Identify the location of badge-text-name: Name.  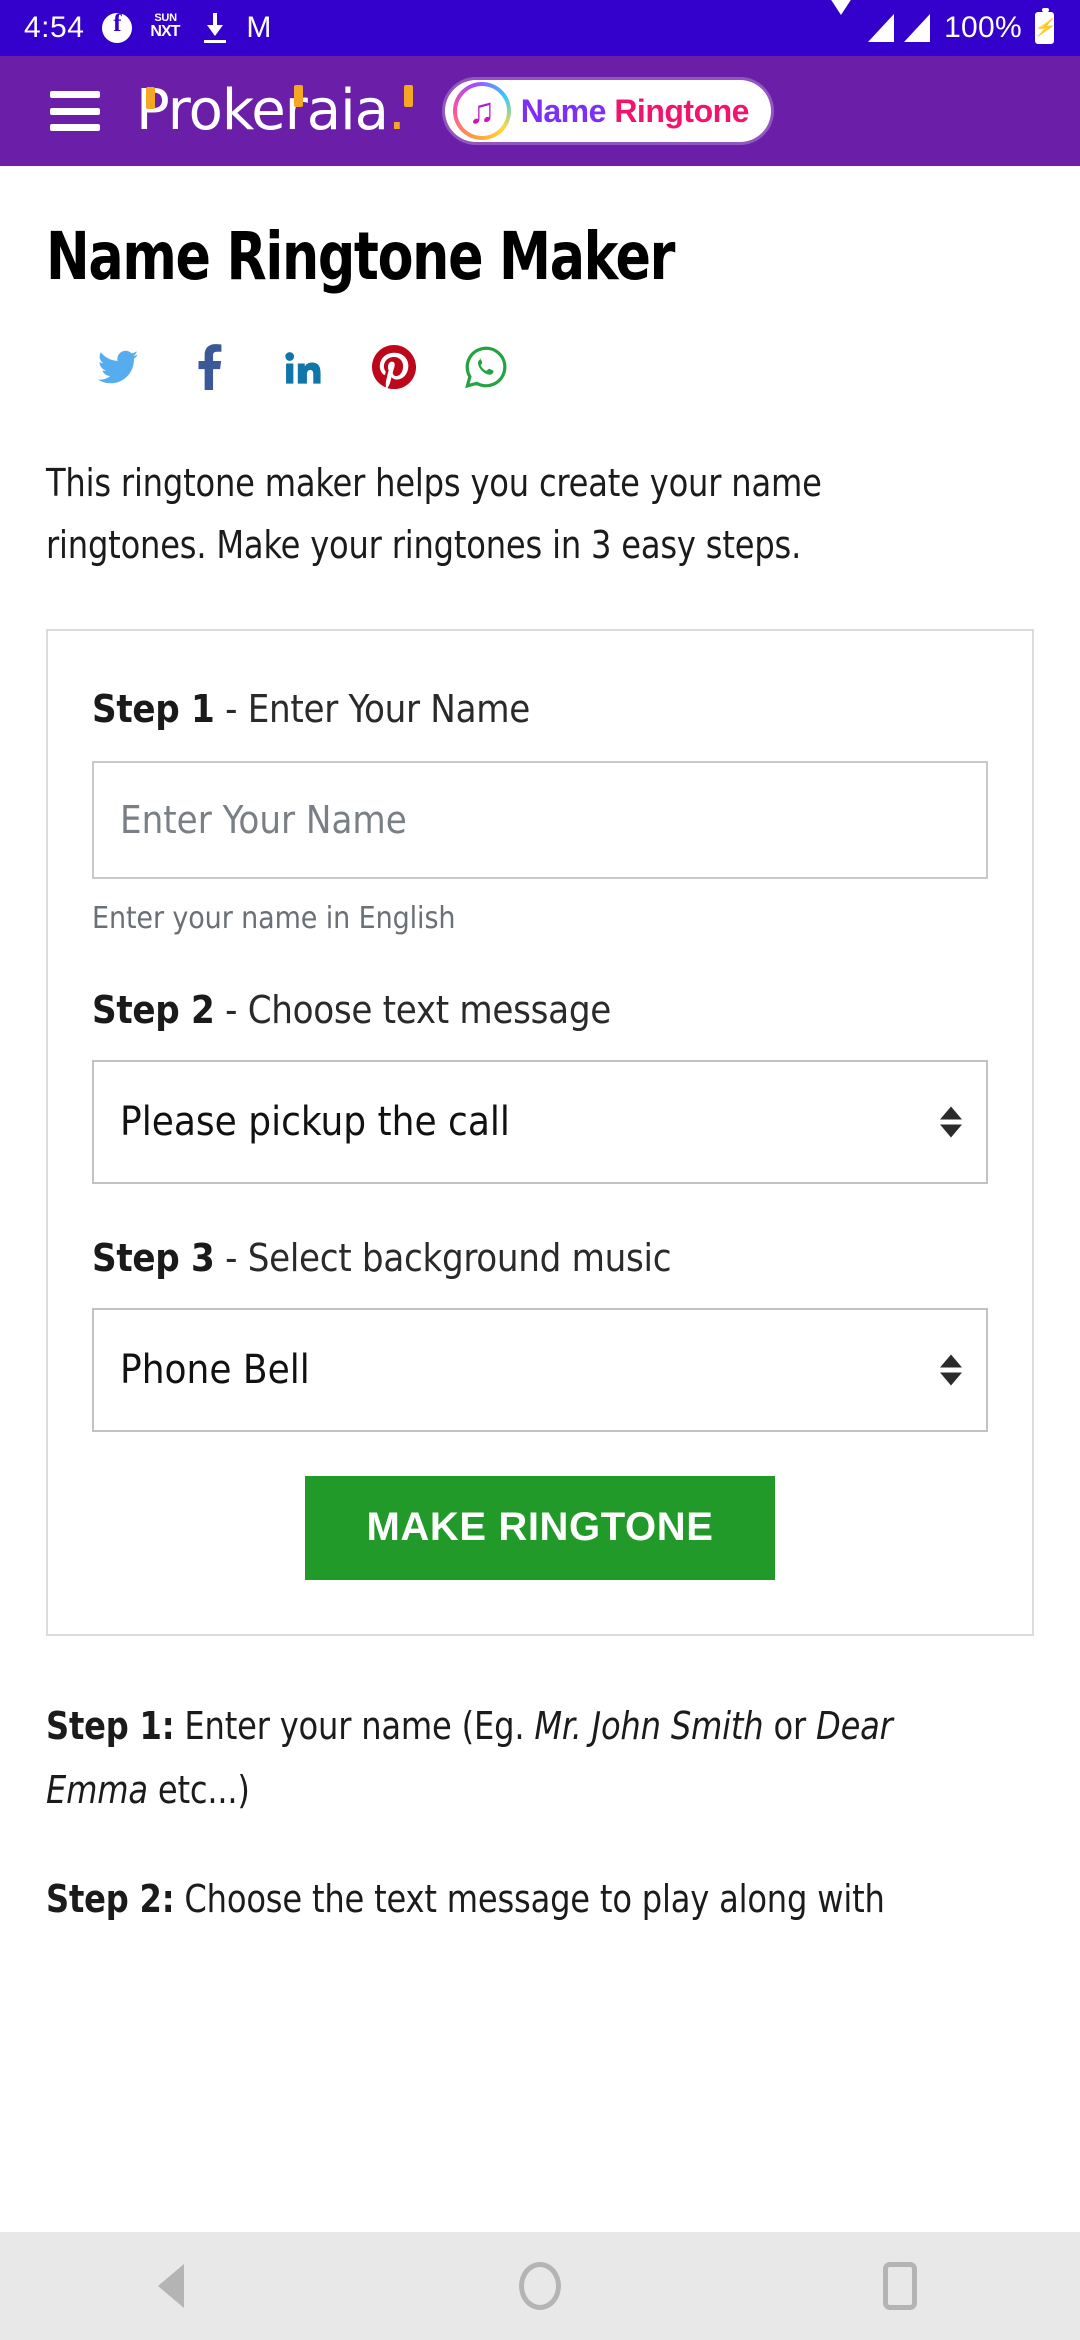
(563, 110).